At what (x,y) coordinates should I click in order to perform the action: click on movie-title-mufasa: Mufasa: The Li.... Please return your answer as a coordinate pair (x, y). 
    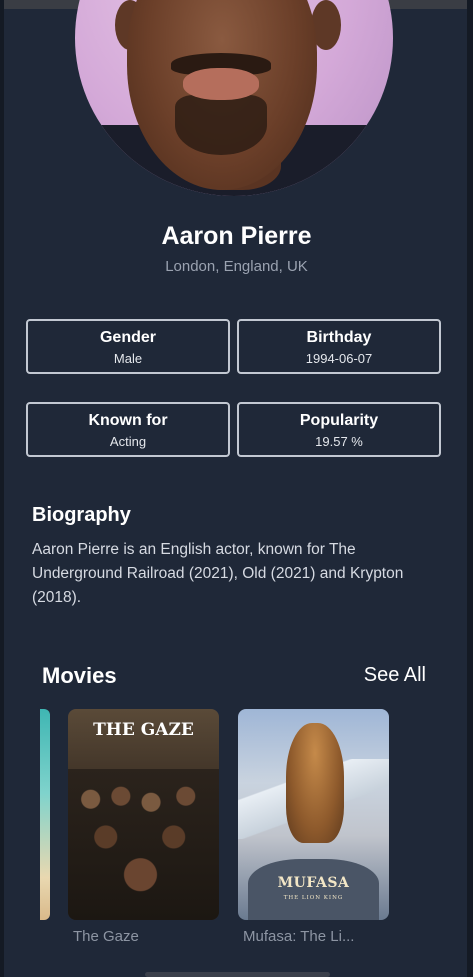
    Looking at the image, I should click on (298, 936).